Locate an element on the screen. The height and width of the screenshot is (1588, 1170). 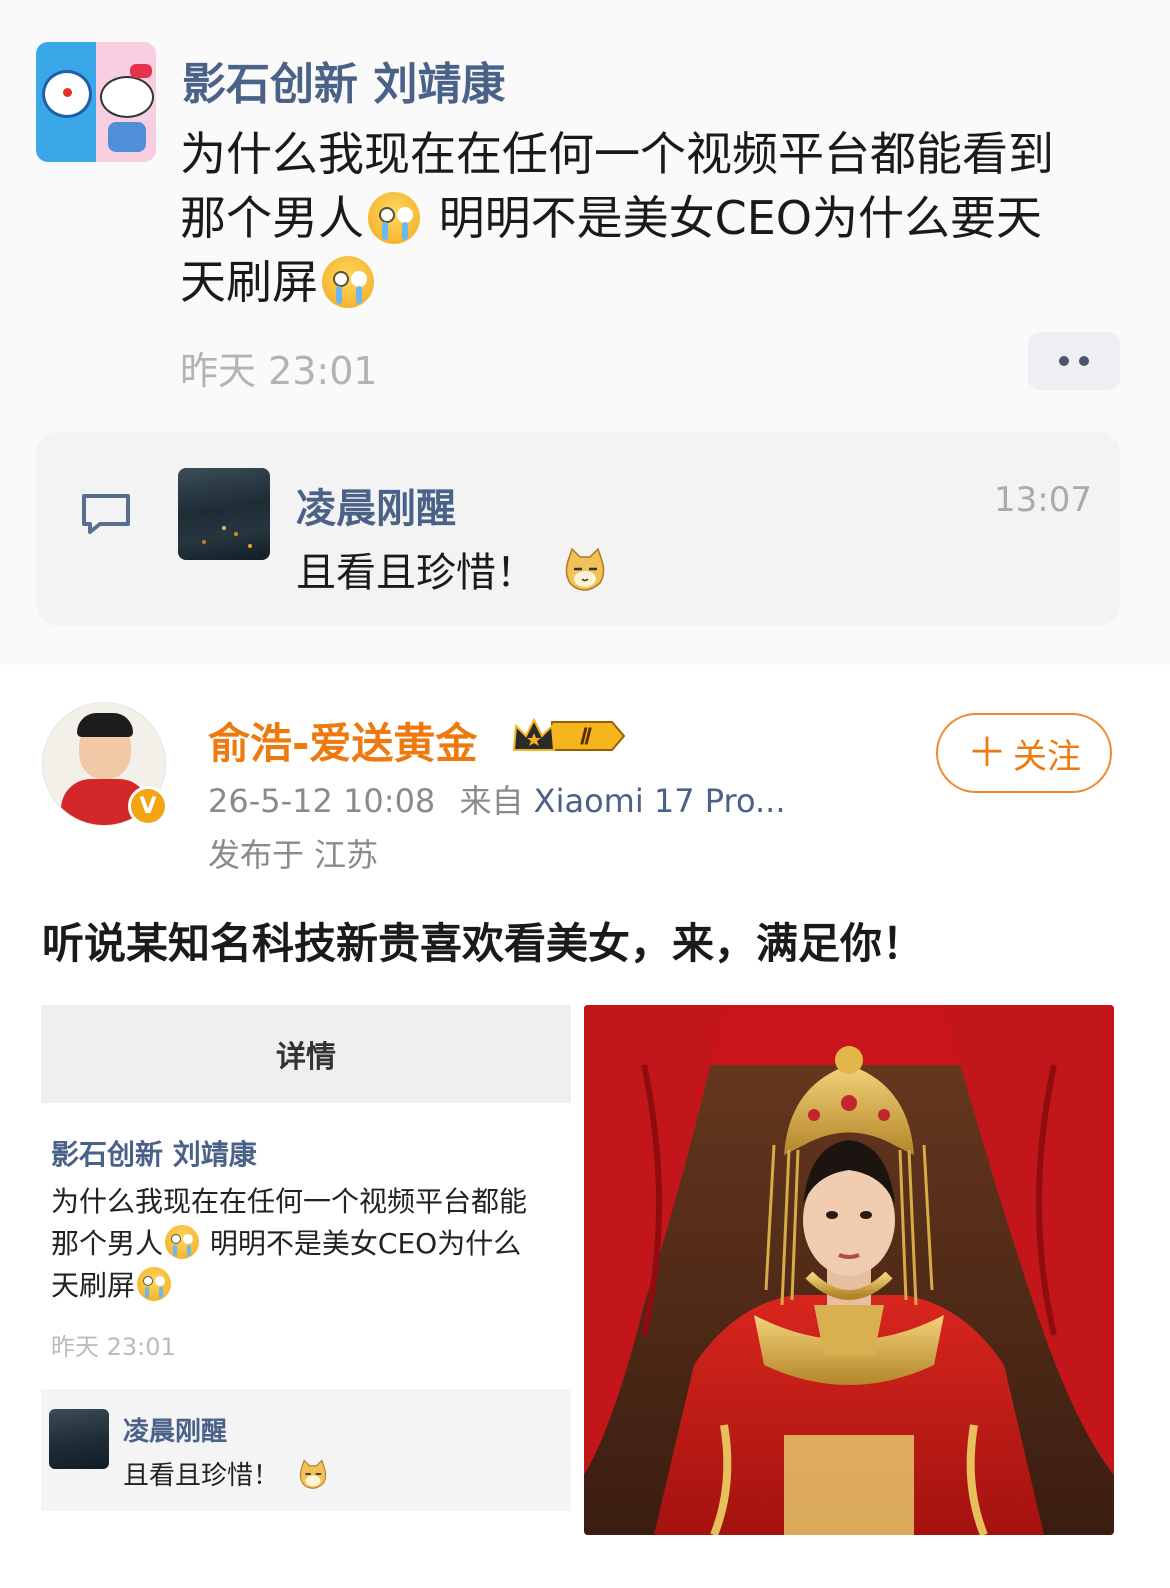
post-text: 听说某知名科技新贵喜欢看美女，来，满足你！ is located at coordinates (483, 943).